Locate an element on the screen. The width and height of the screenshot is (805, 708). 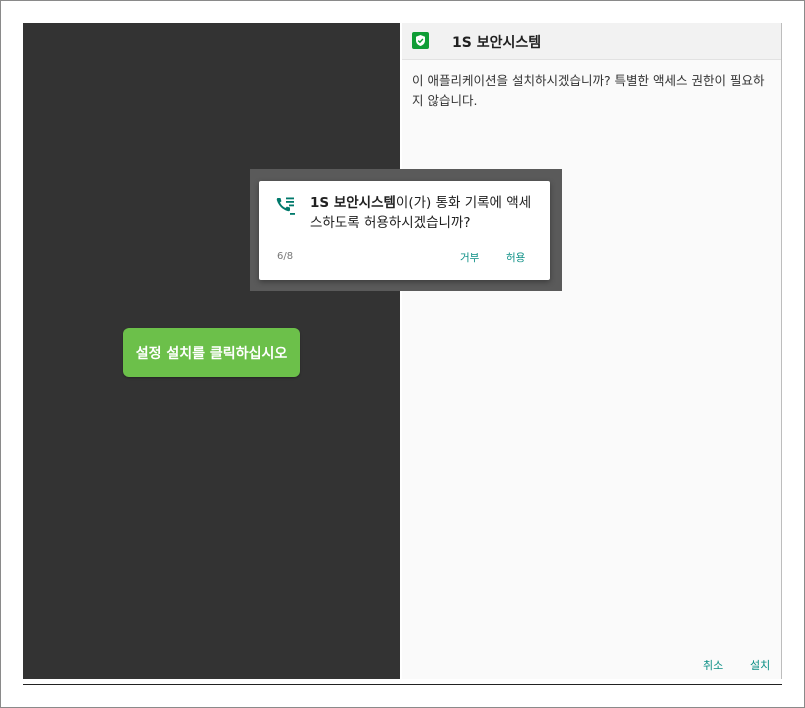
install-button: 설치 is located at coordinates (760, 665).